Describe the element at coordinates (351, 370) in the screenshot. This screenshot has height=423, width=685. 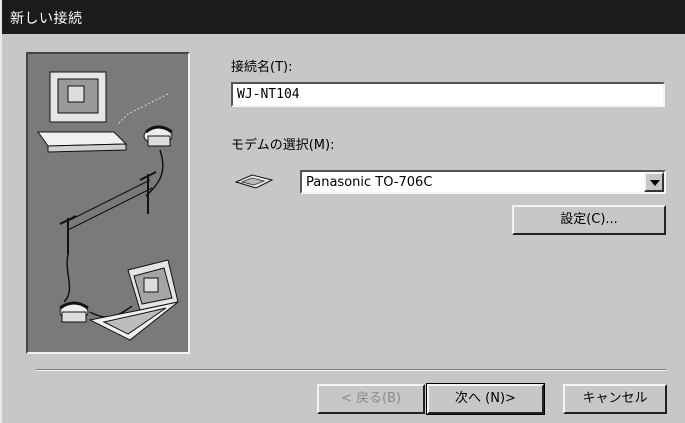
I see `divider` at that location.